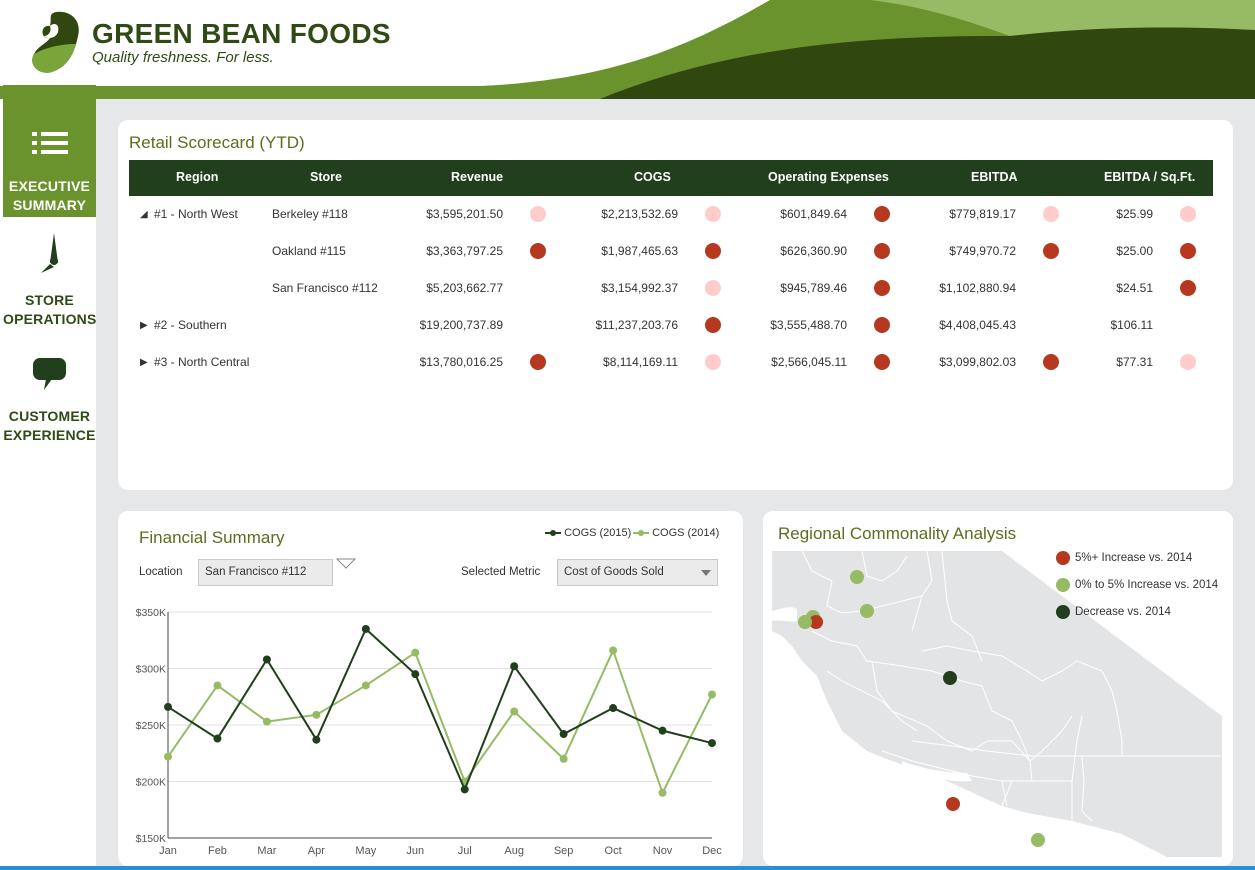 The height and width of the screenshot is (870, 1255). What do you see at coordinates (897, 533) in the screenshot?
I see `regional-analysis-title: Regional Commonality Analysis` at bounding box center [897, 533].